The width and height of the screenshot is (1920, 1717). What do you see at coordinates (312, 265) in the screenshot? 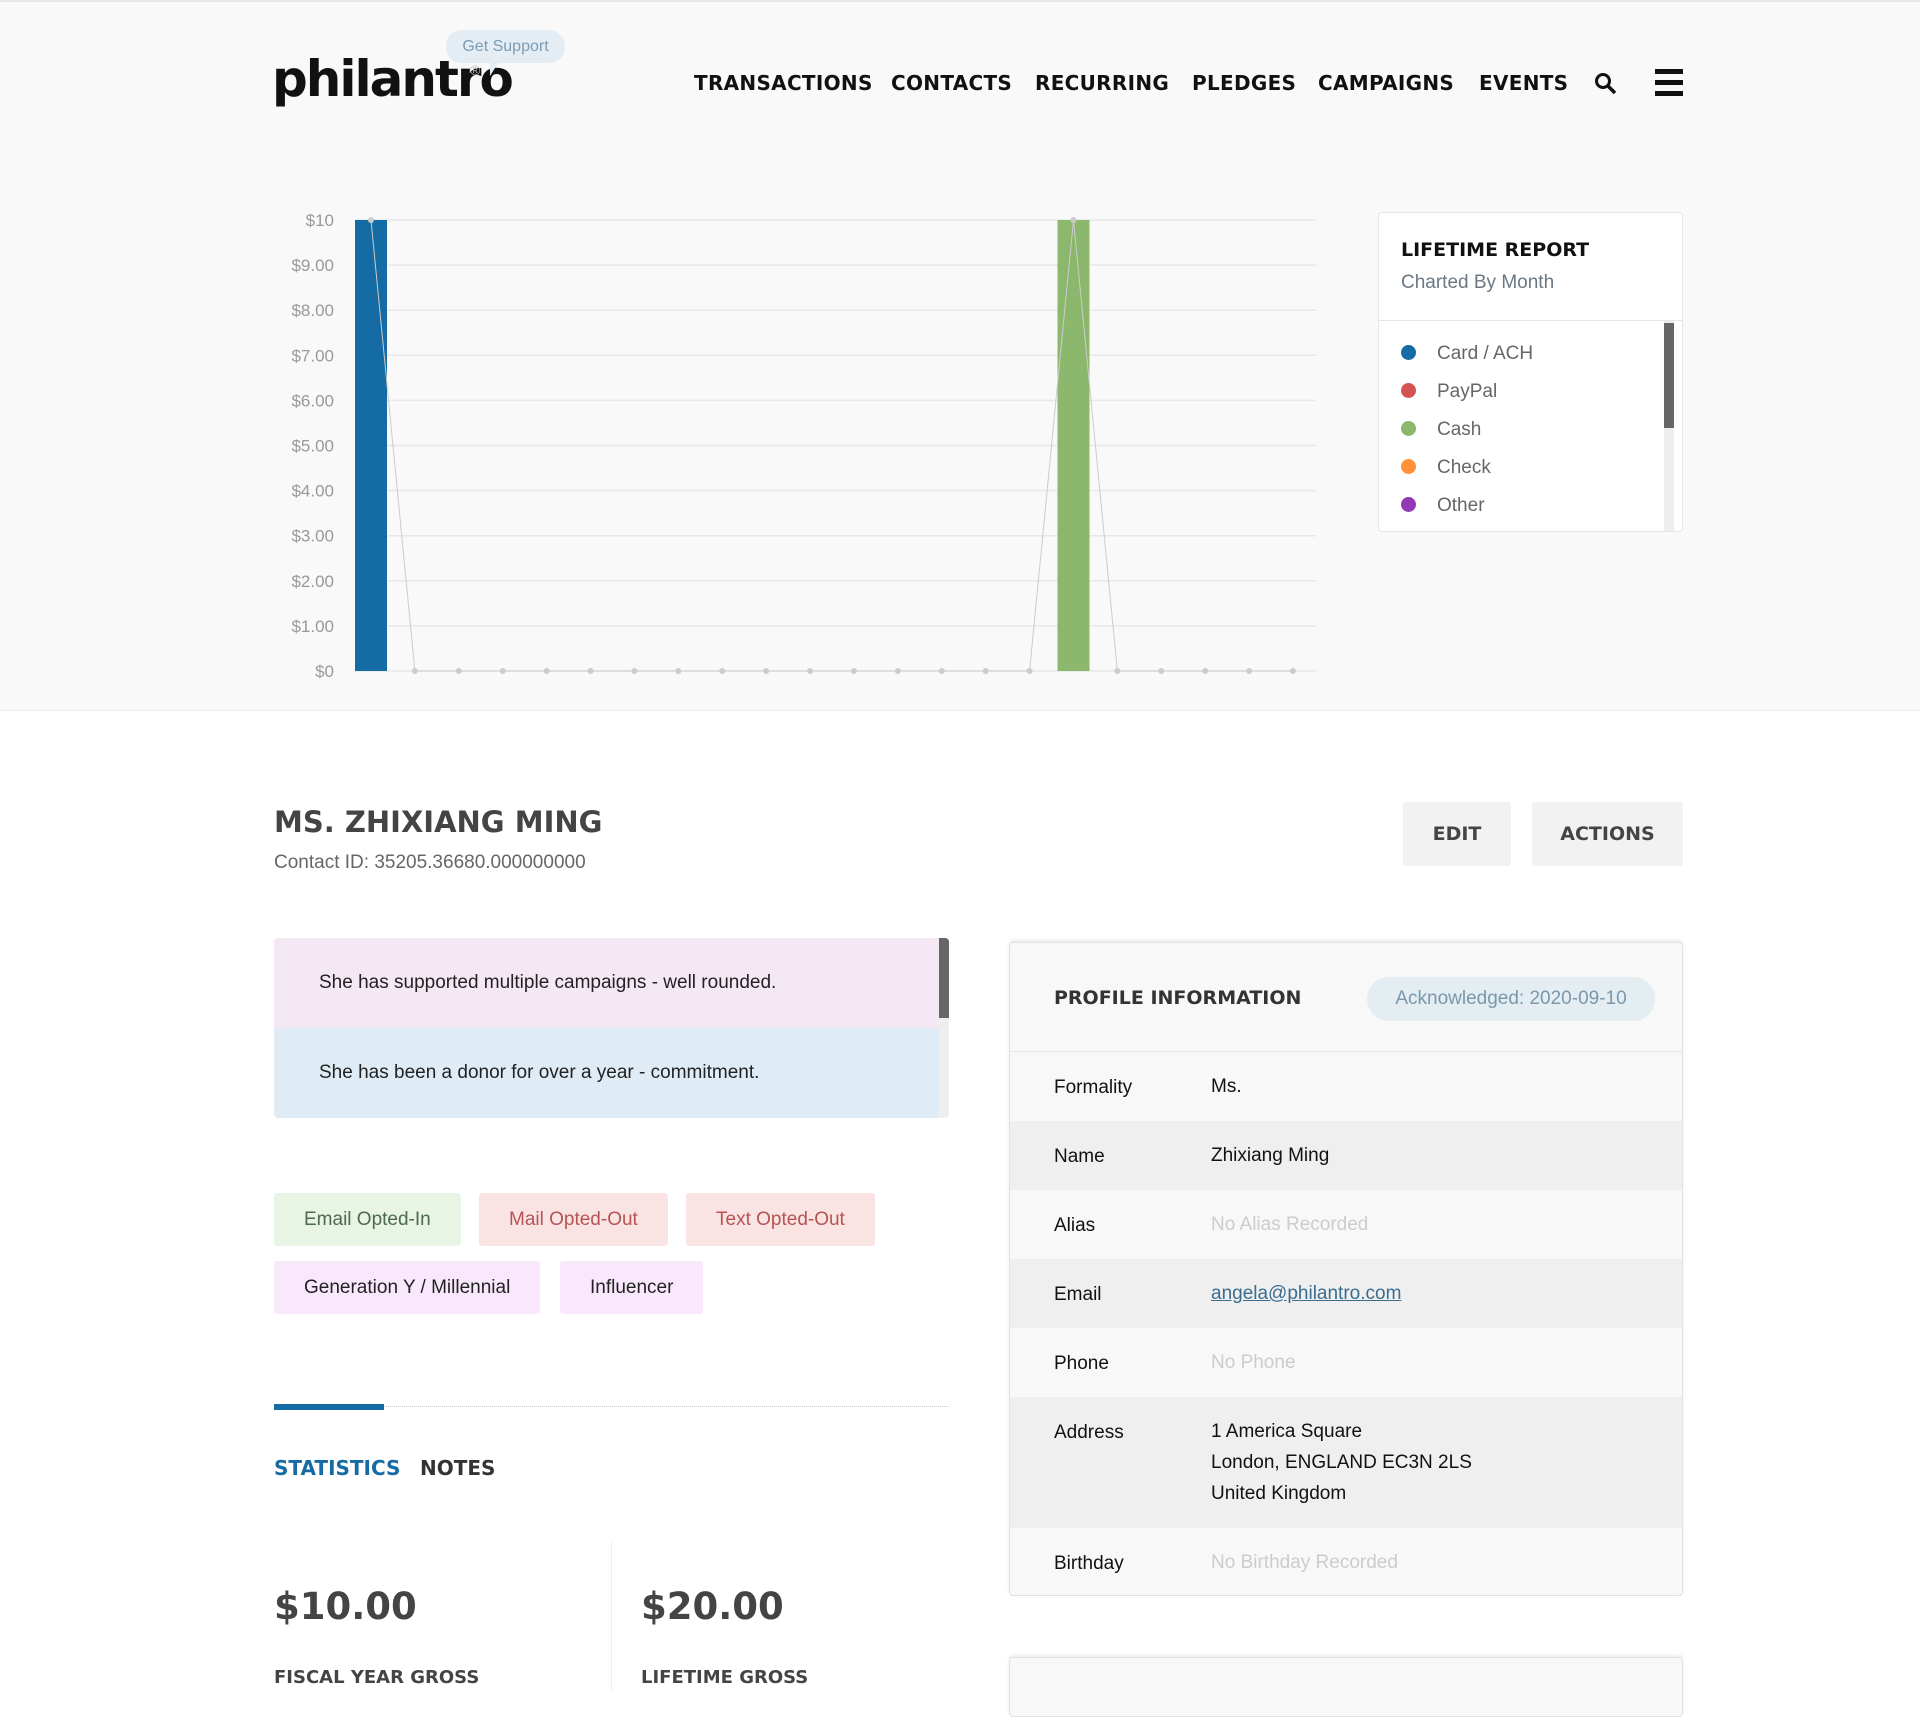
I see `y-tick-label: $9.00` at bounding box center [312, 265].